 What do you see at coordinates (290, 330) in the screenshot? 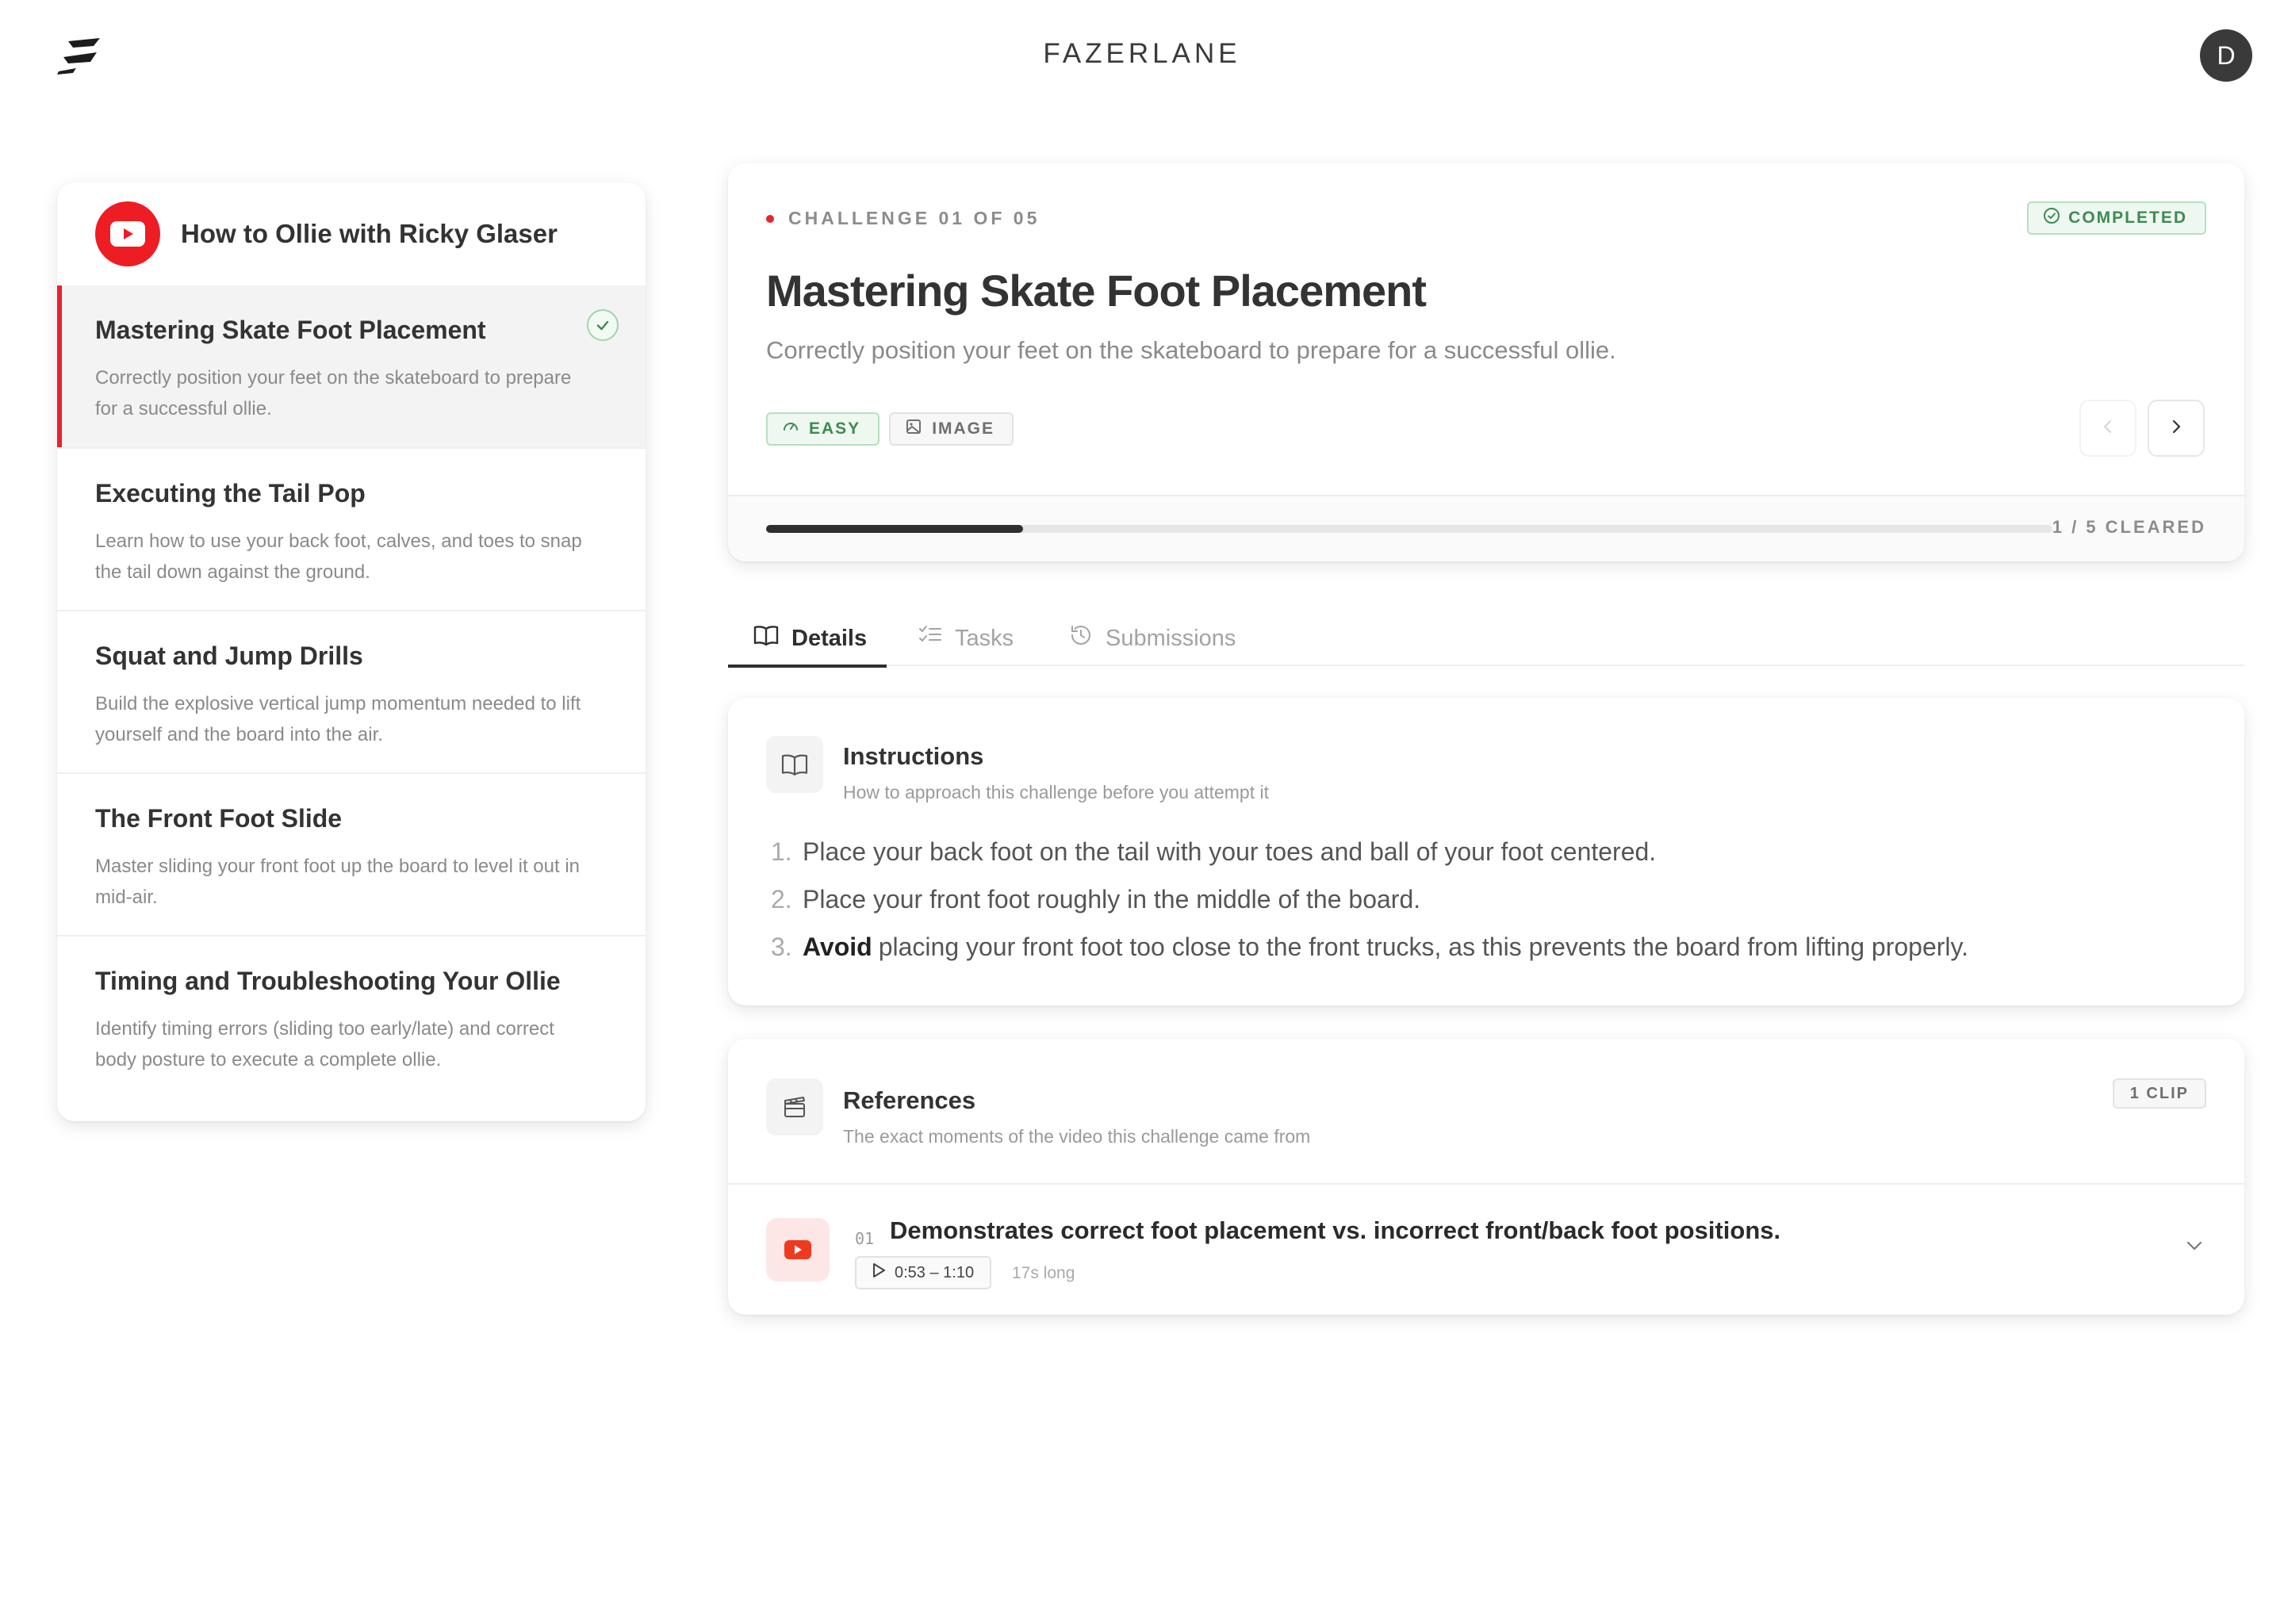
I see `sidebar-item-title: Mastering Skate Foot Placement` at bounding box center [290, 330].